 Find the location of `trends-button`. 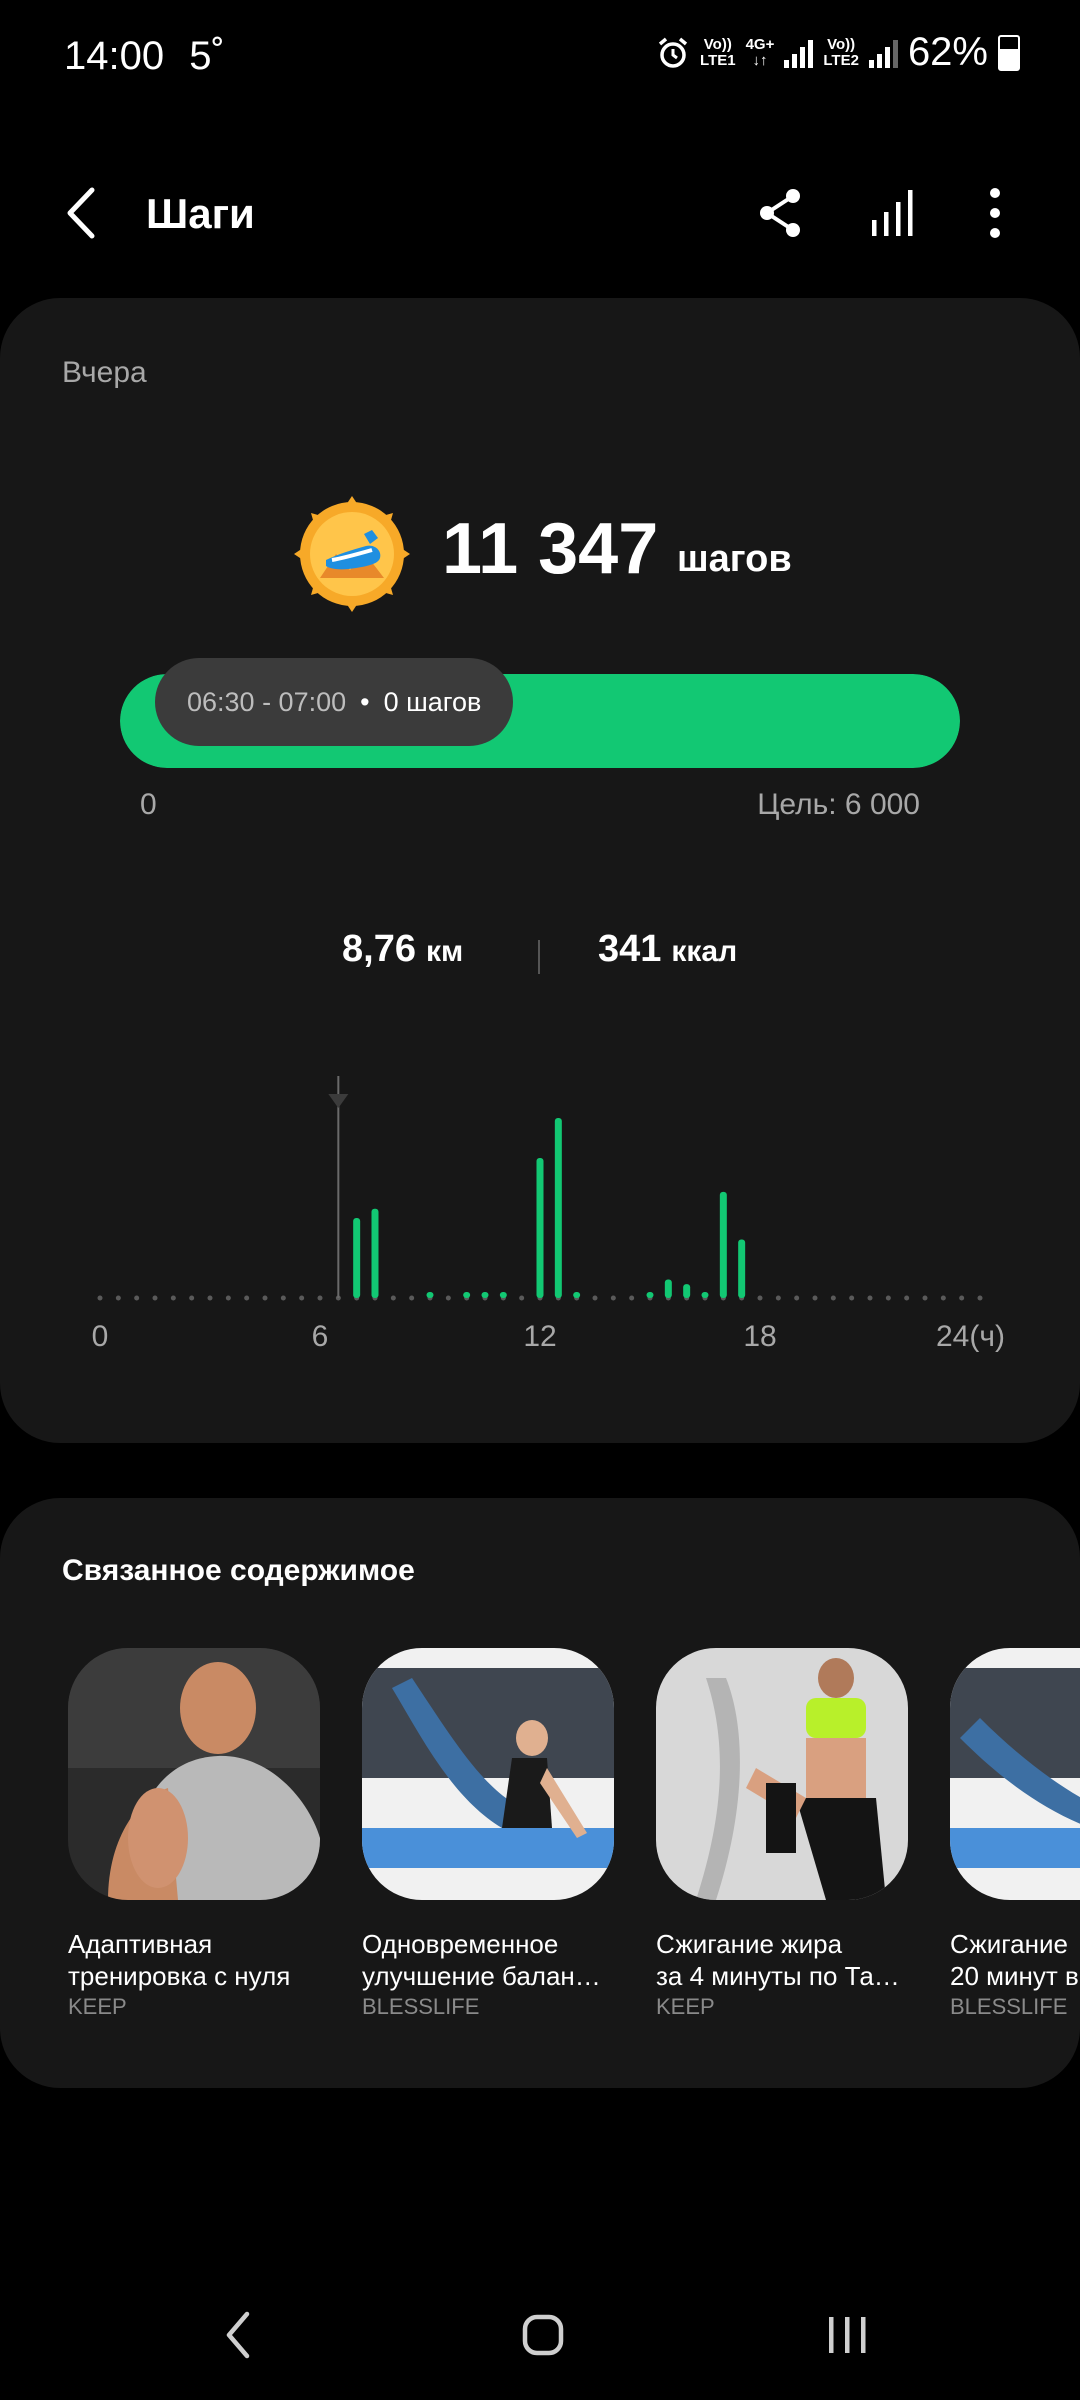

trends-button is located at coordinates (893, 213).